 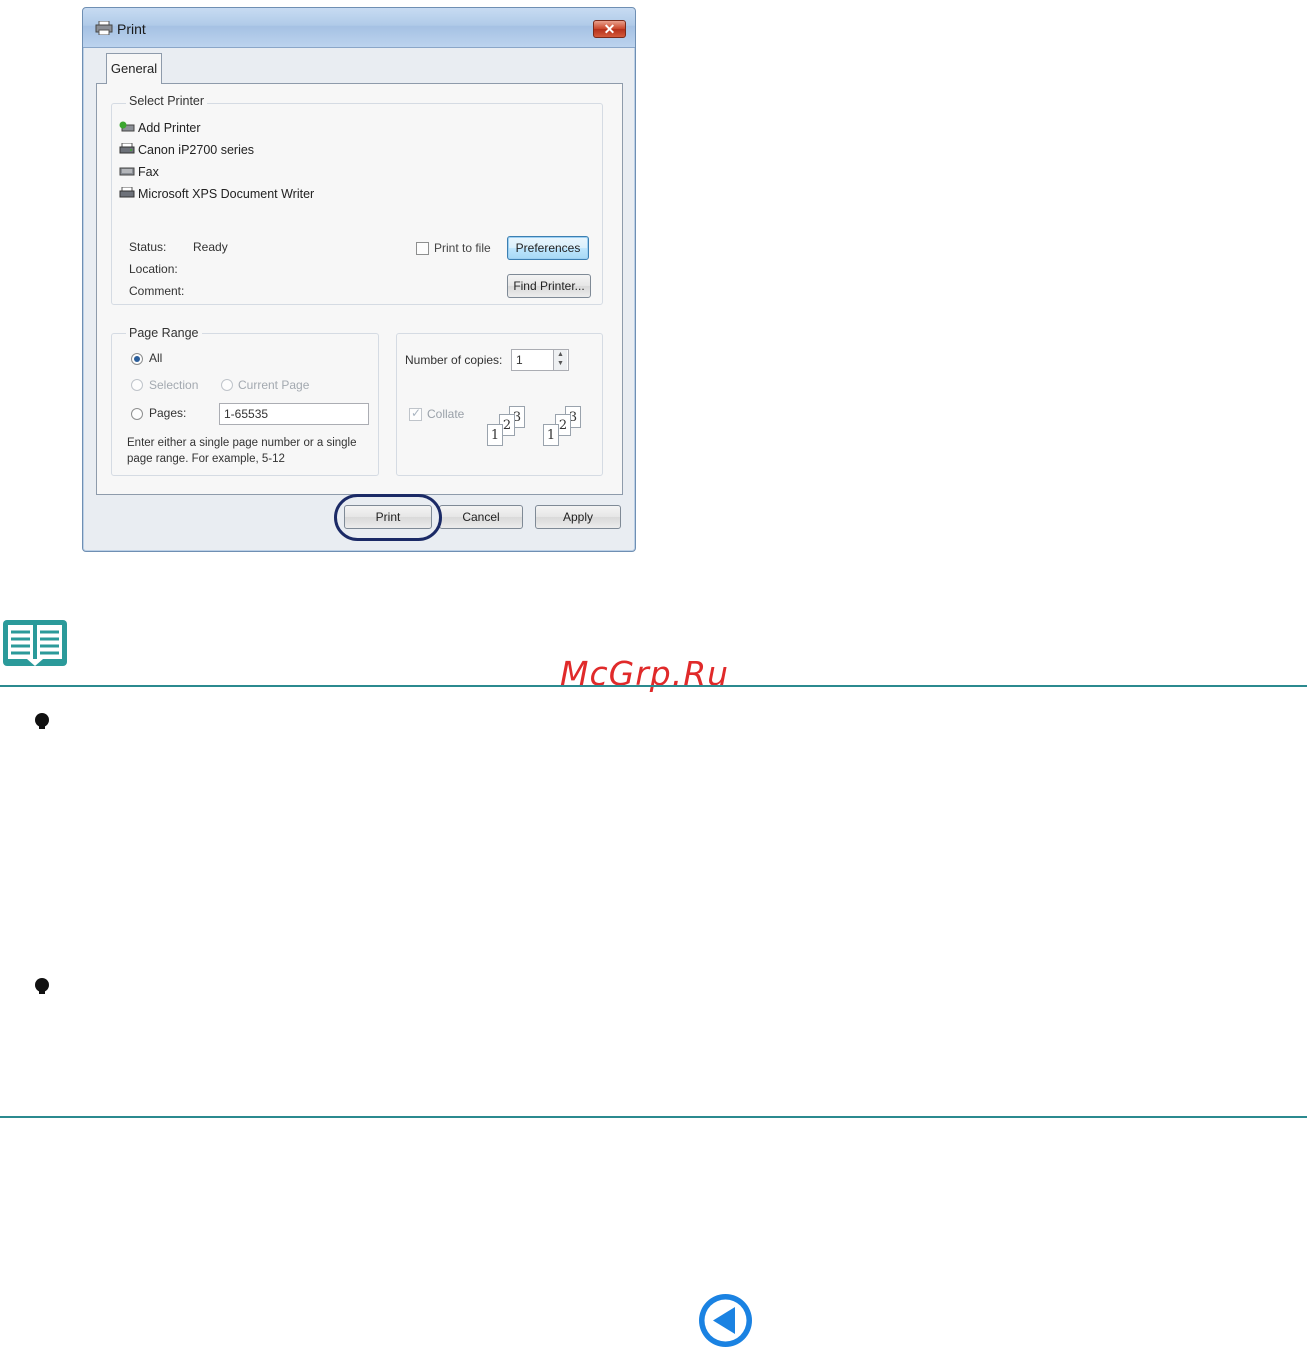 I want to click on comment-label: Comment:, so click(x=157, y=291).